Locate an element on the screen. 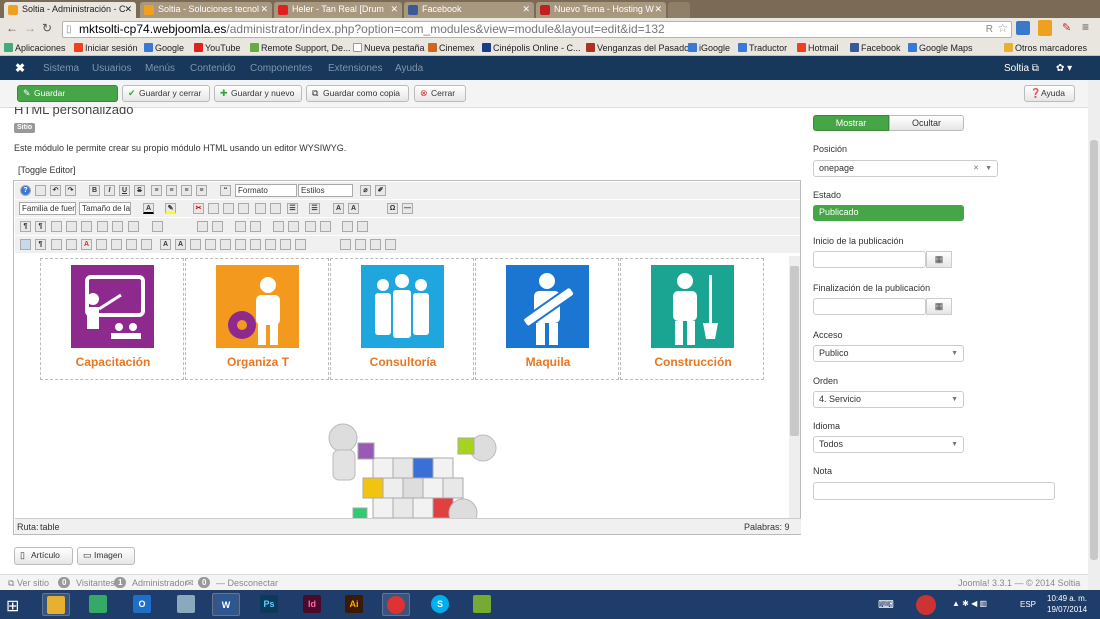 The height and width of the screenshot is (619, 1100). rtl-icon: ¶ is located at coordinates (40, 226).